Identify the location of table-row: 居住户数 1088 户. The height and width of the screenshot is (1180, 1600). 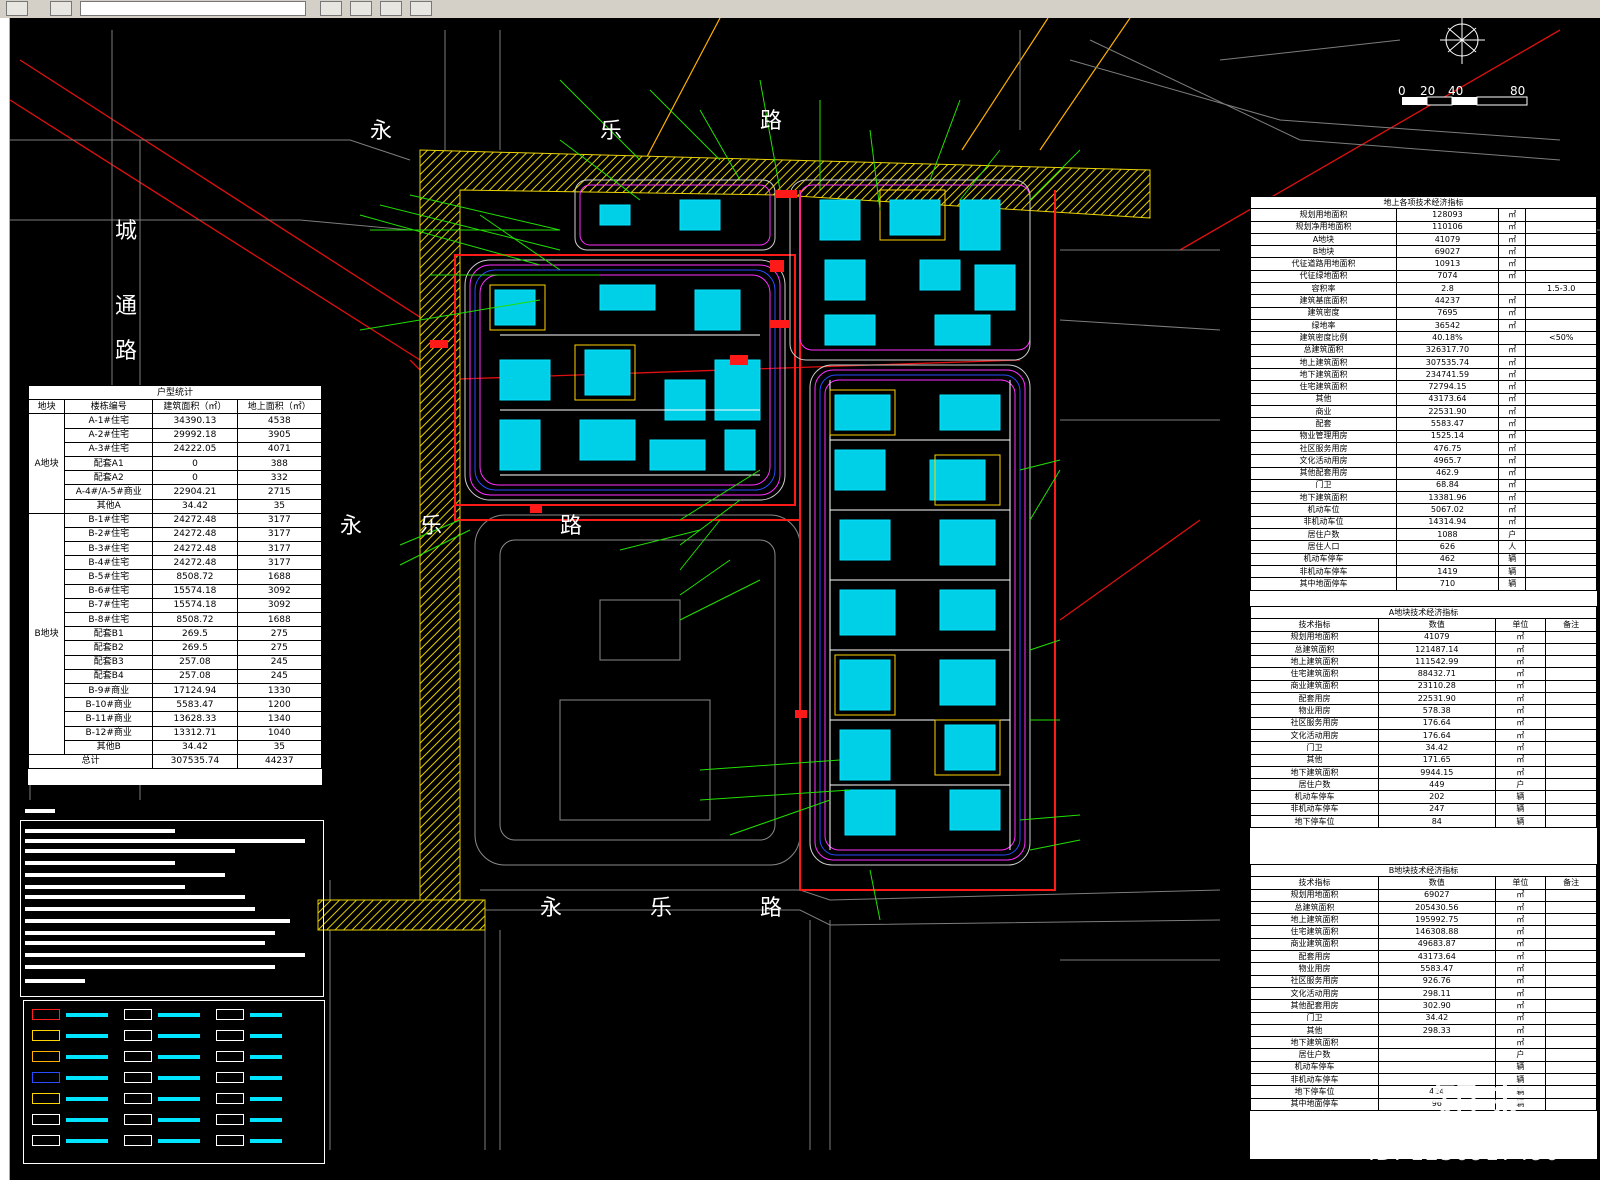
(1423, 535).